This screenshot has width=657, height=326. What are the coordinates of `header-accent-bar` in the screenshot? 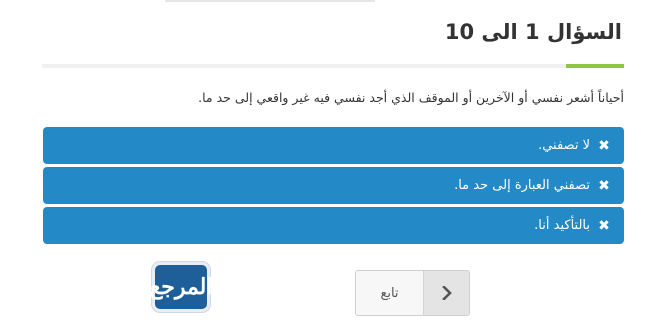 It's located at (595, 66).